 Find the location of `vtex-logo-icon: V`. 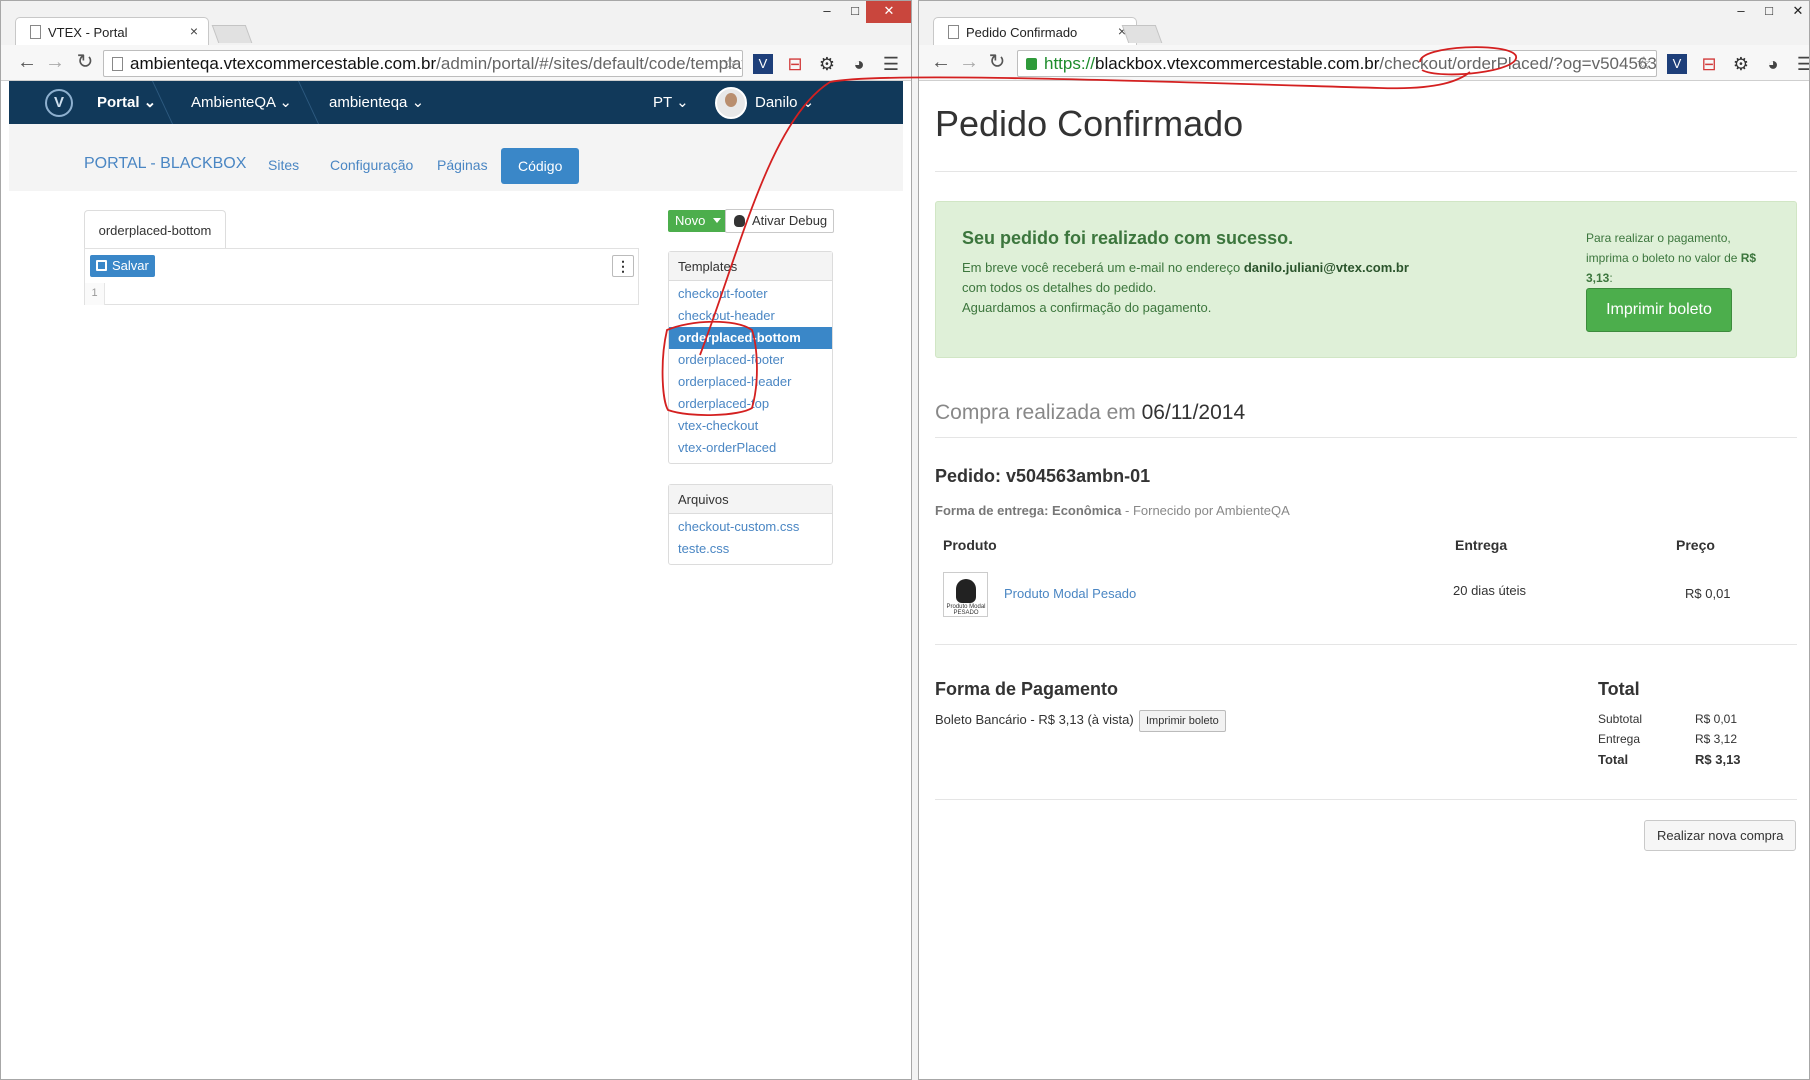

vtex-logo-icon: V is located at coordinates (59, 103).